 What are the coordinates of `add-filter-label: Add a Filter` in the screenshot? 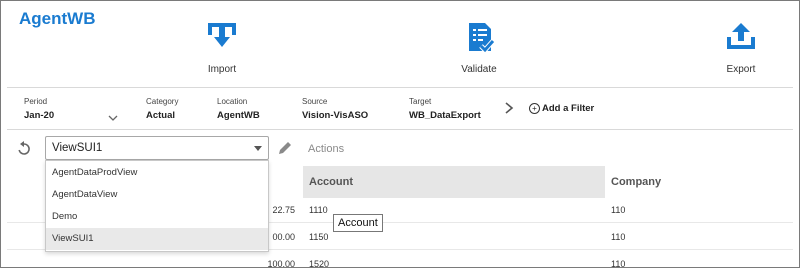 It's located at (568, 109).